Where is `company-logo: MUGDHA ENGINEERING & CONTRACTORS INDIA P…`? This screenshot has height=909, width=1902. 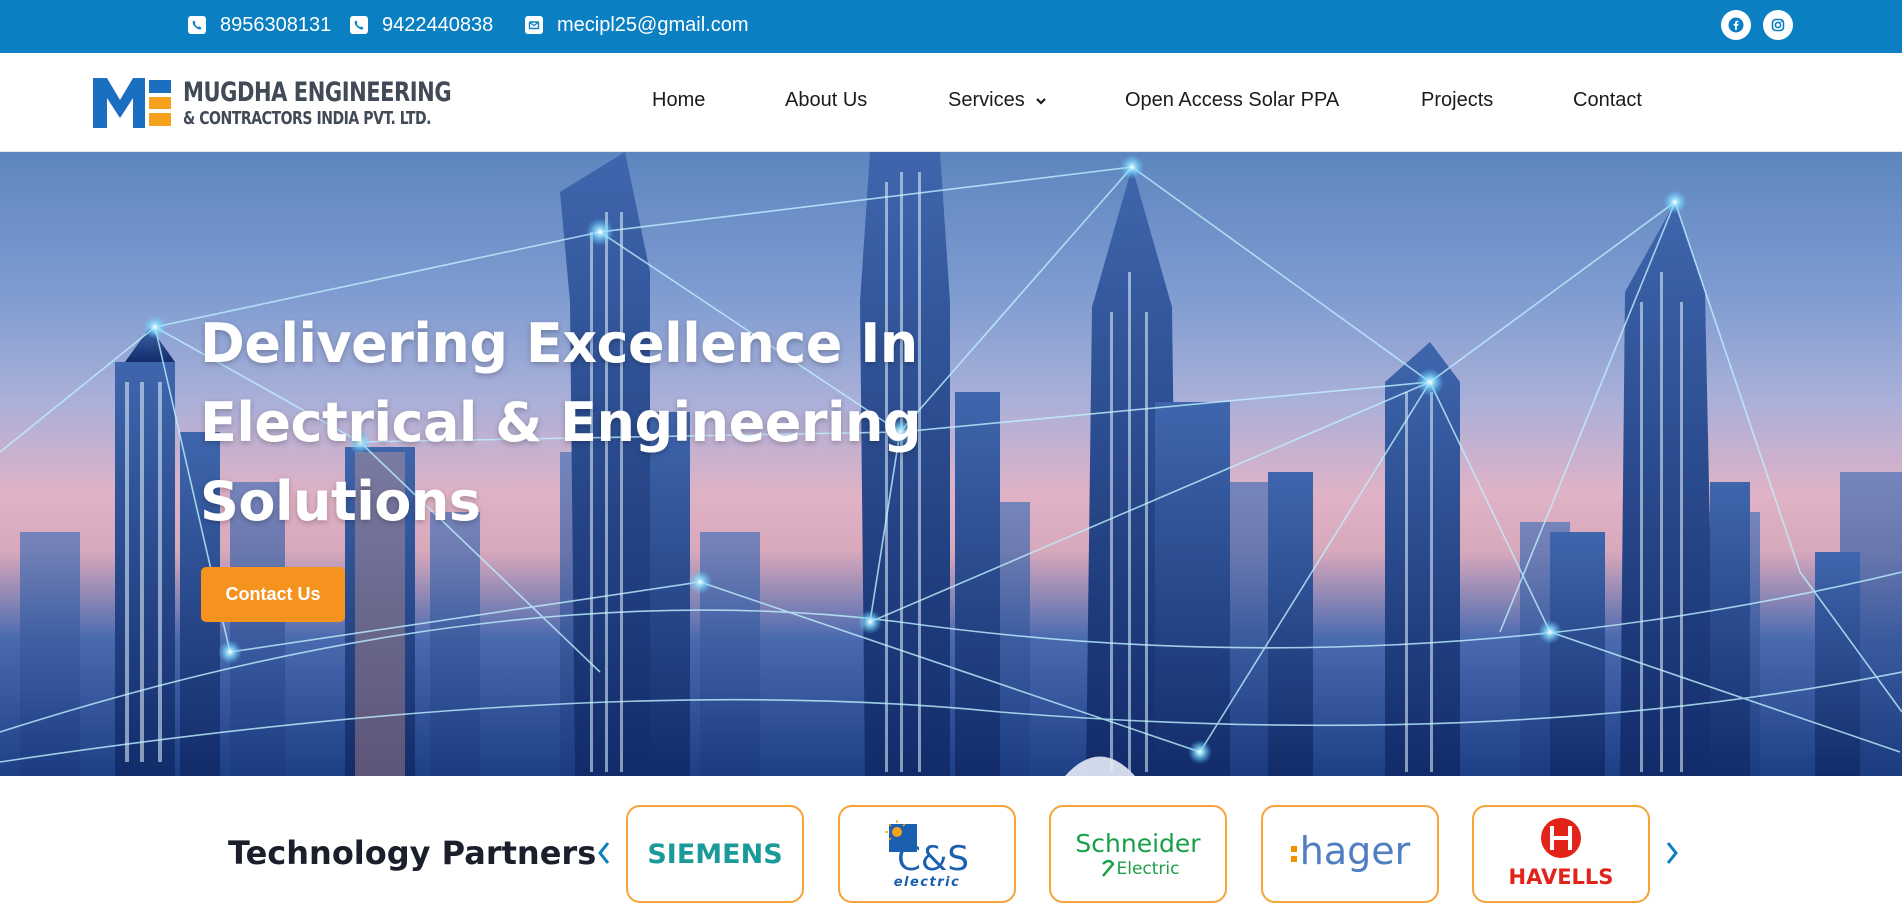 company-logo: MUGDHA ENGINEERING & CONTRACTORS INDIA P… is located at coordinates (310, 103).